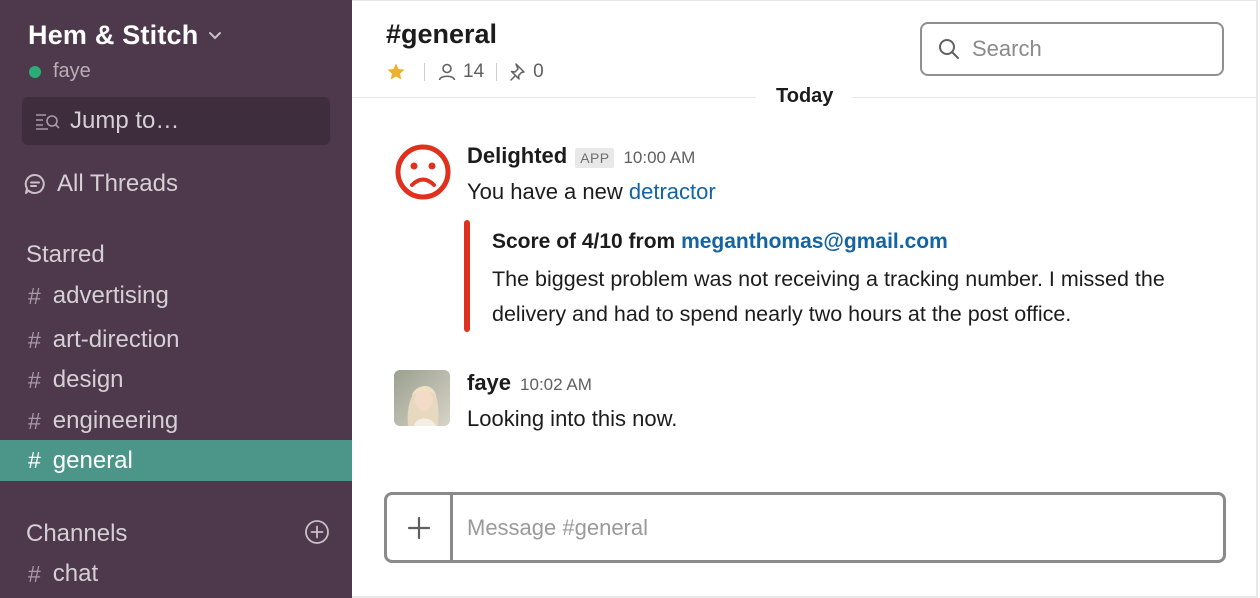 The width and height of the screenshot is (1260, 598). I want to click on message-text: Looking into this now., so click(572, 418).